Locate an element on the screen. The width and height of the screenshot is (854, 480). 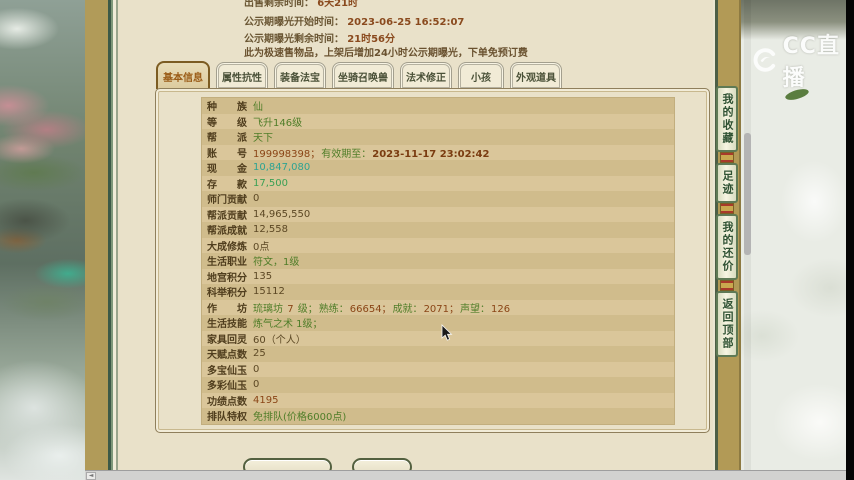
side-toolbar: 我的收藏足迹我的还价返回顶部 is located at coordinates (727, 235).